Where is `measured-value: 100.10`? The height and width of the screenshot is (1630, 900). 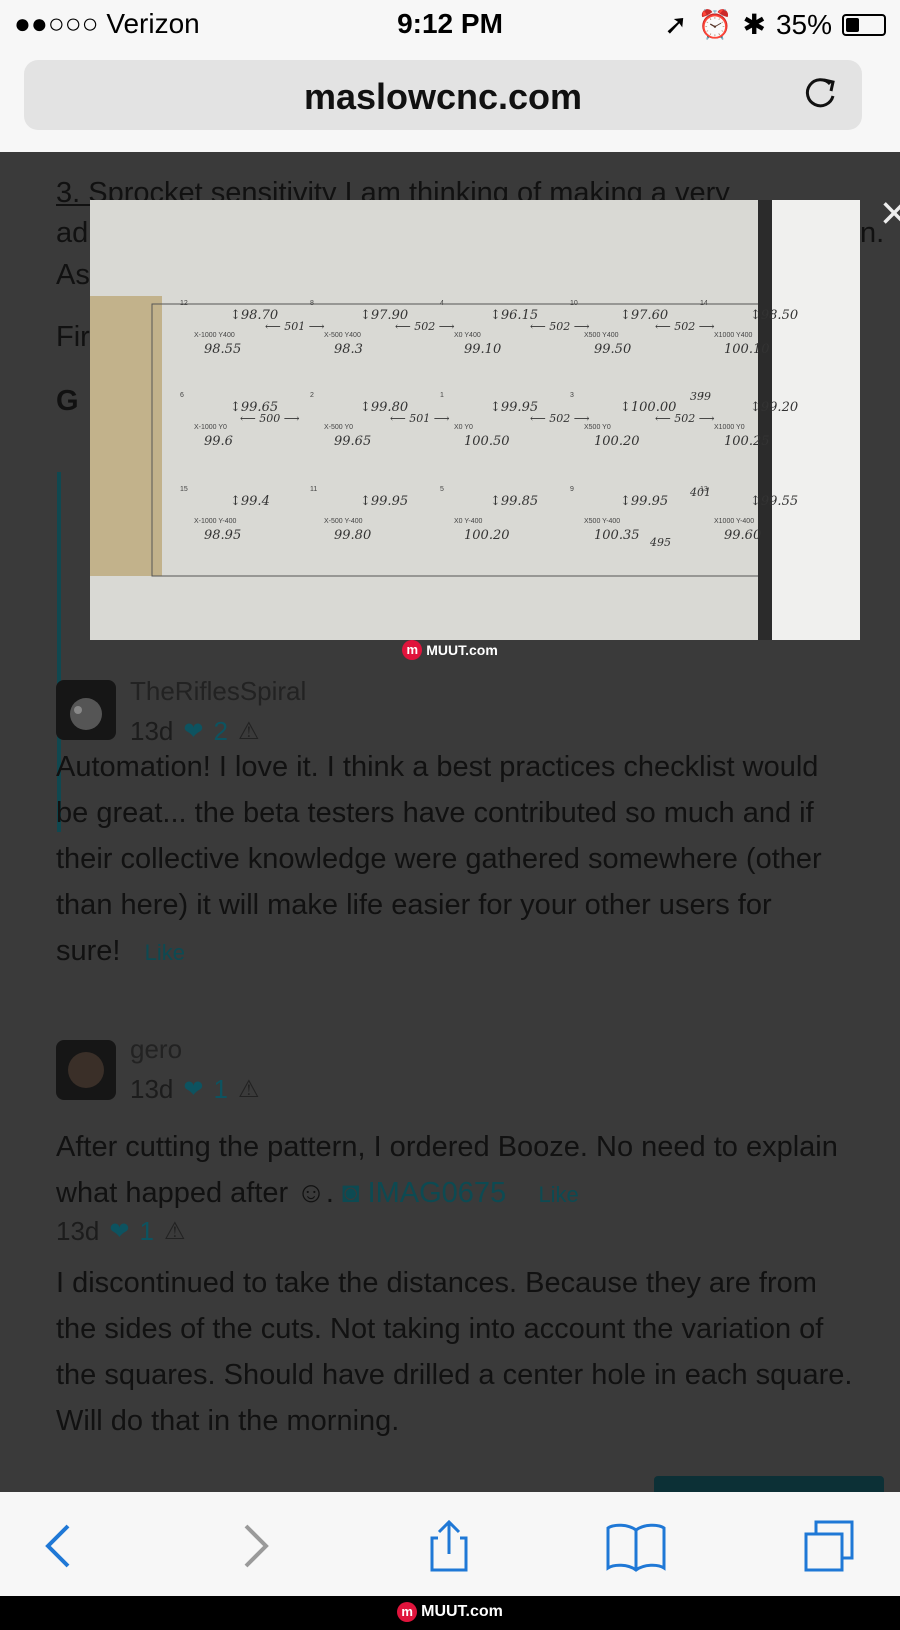 measured-value: 100.10 is located at coordinates (747, 349).